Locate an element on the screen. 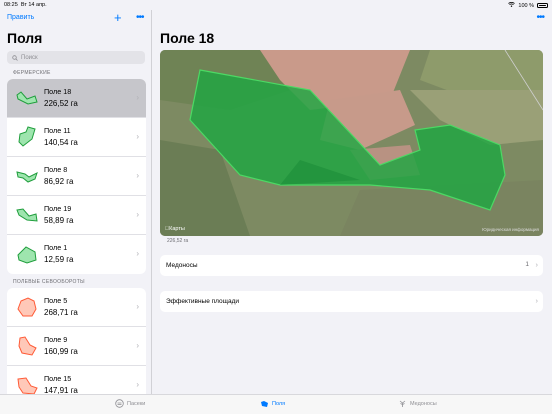 The image size is (552, 414). row-label: Эффективные площади is located at coordinates (203, 301).